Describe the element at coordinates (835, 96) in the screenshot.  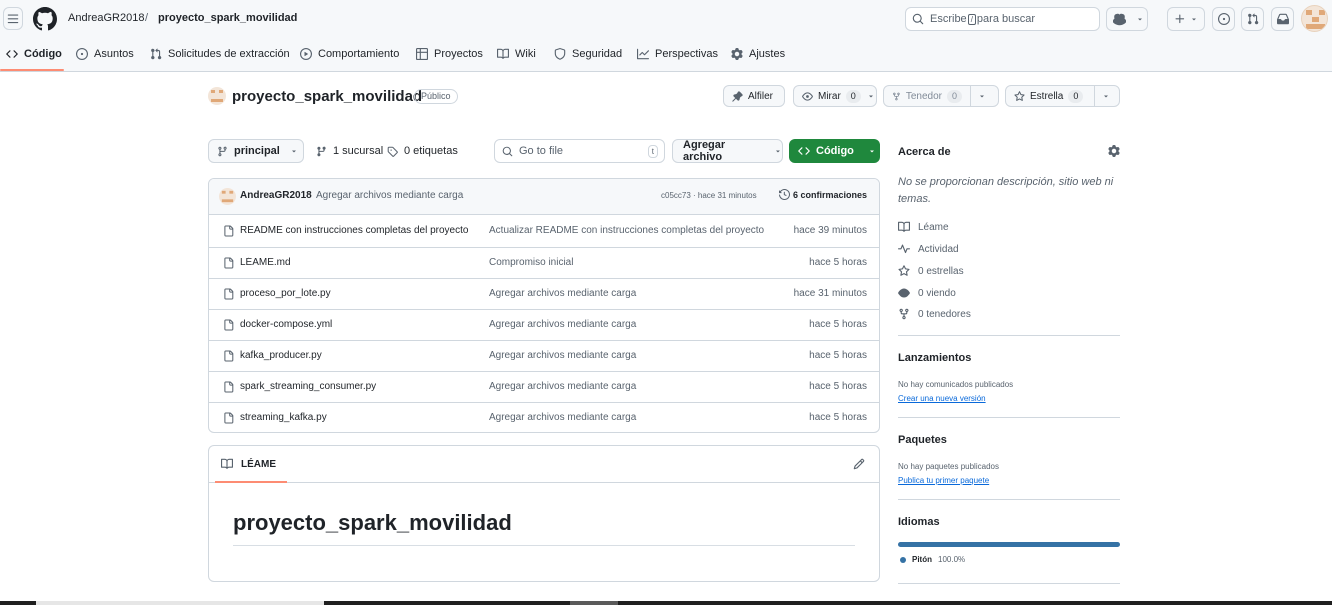
I see `watch-button: Mirar 0` at that location.